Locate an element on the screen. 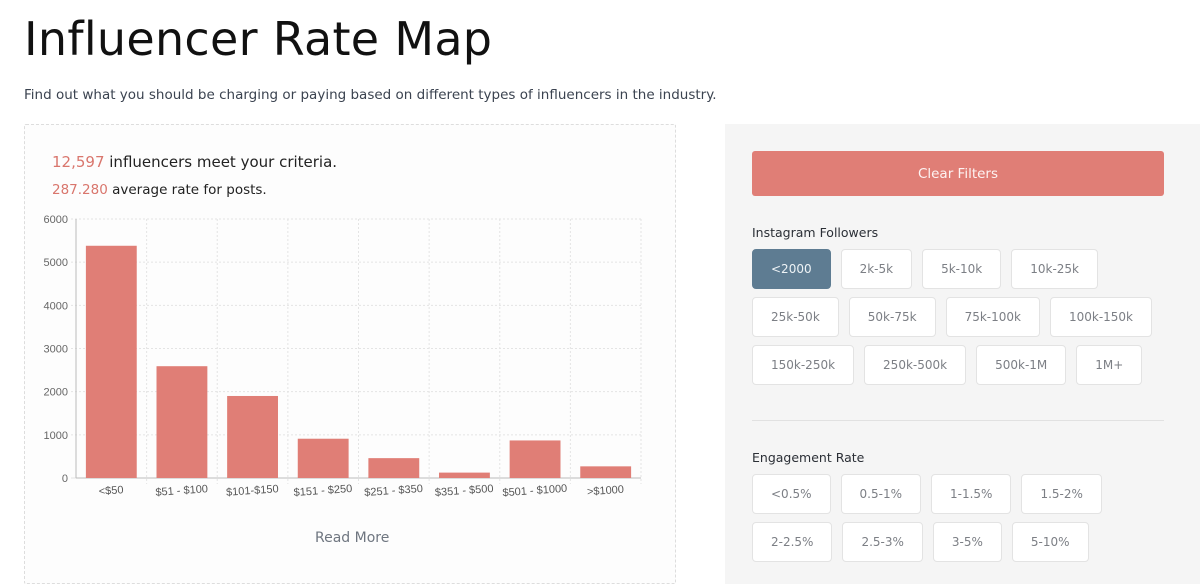  engagement-filter-chip: 5-10% is located at coordinates (1050, 542).